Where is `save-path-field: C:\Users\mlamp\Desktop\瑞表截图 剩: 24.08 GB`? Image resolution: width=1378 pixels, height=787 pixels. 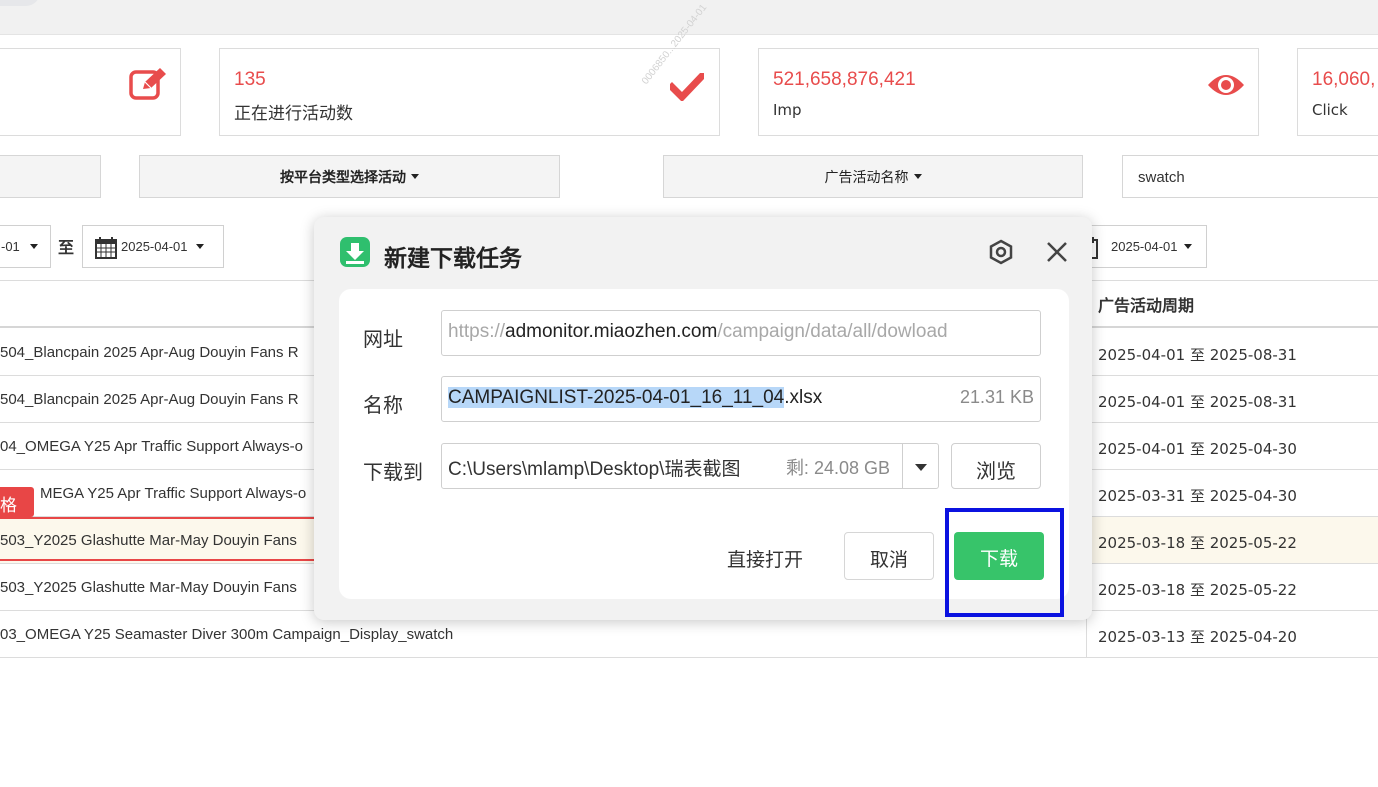
save-path-field: C:\Users\mlamp\Desktop\瑞表截图 剩: 24.08 GB is located at coordinates (690, 466).